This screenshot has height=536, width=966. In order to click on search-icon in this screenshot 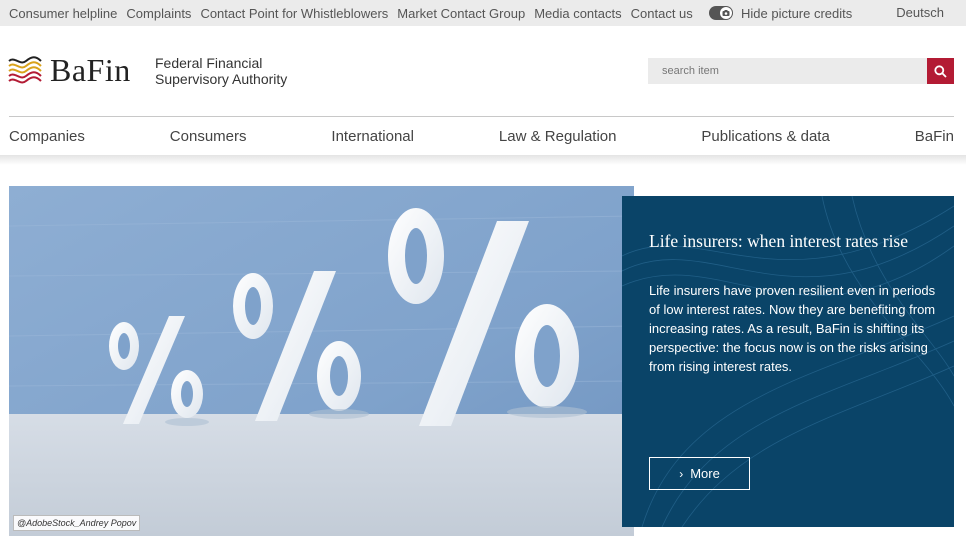, I will do `click(940, 71)`.